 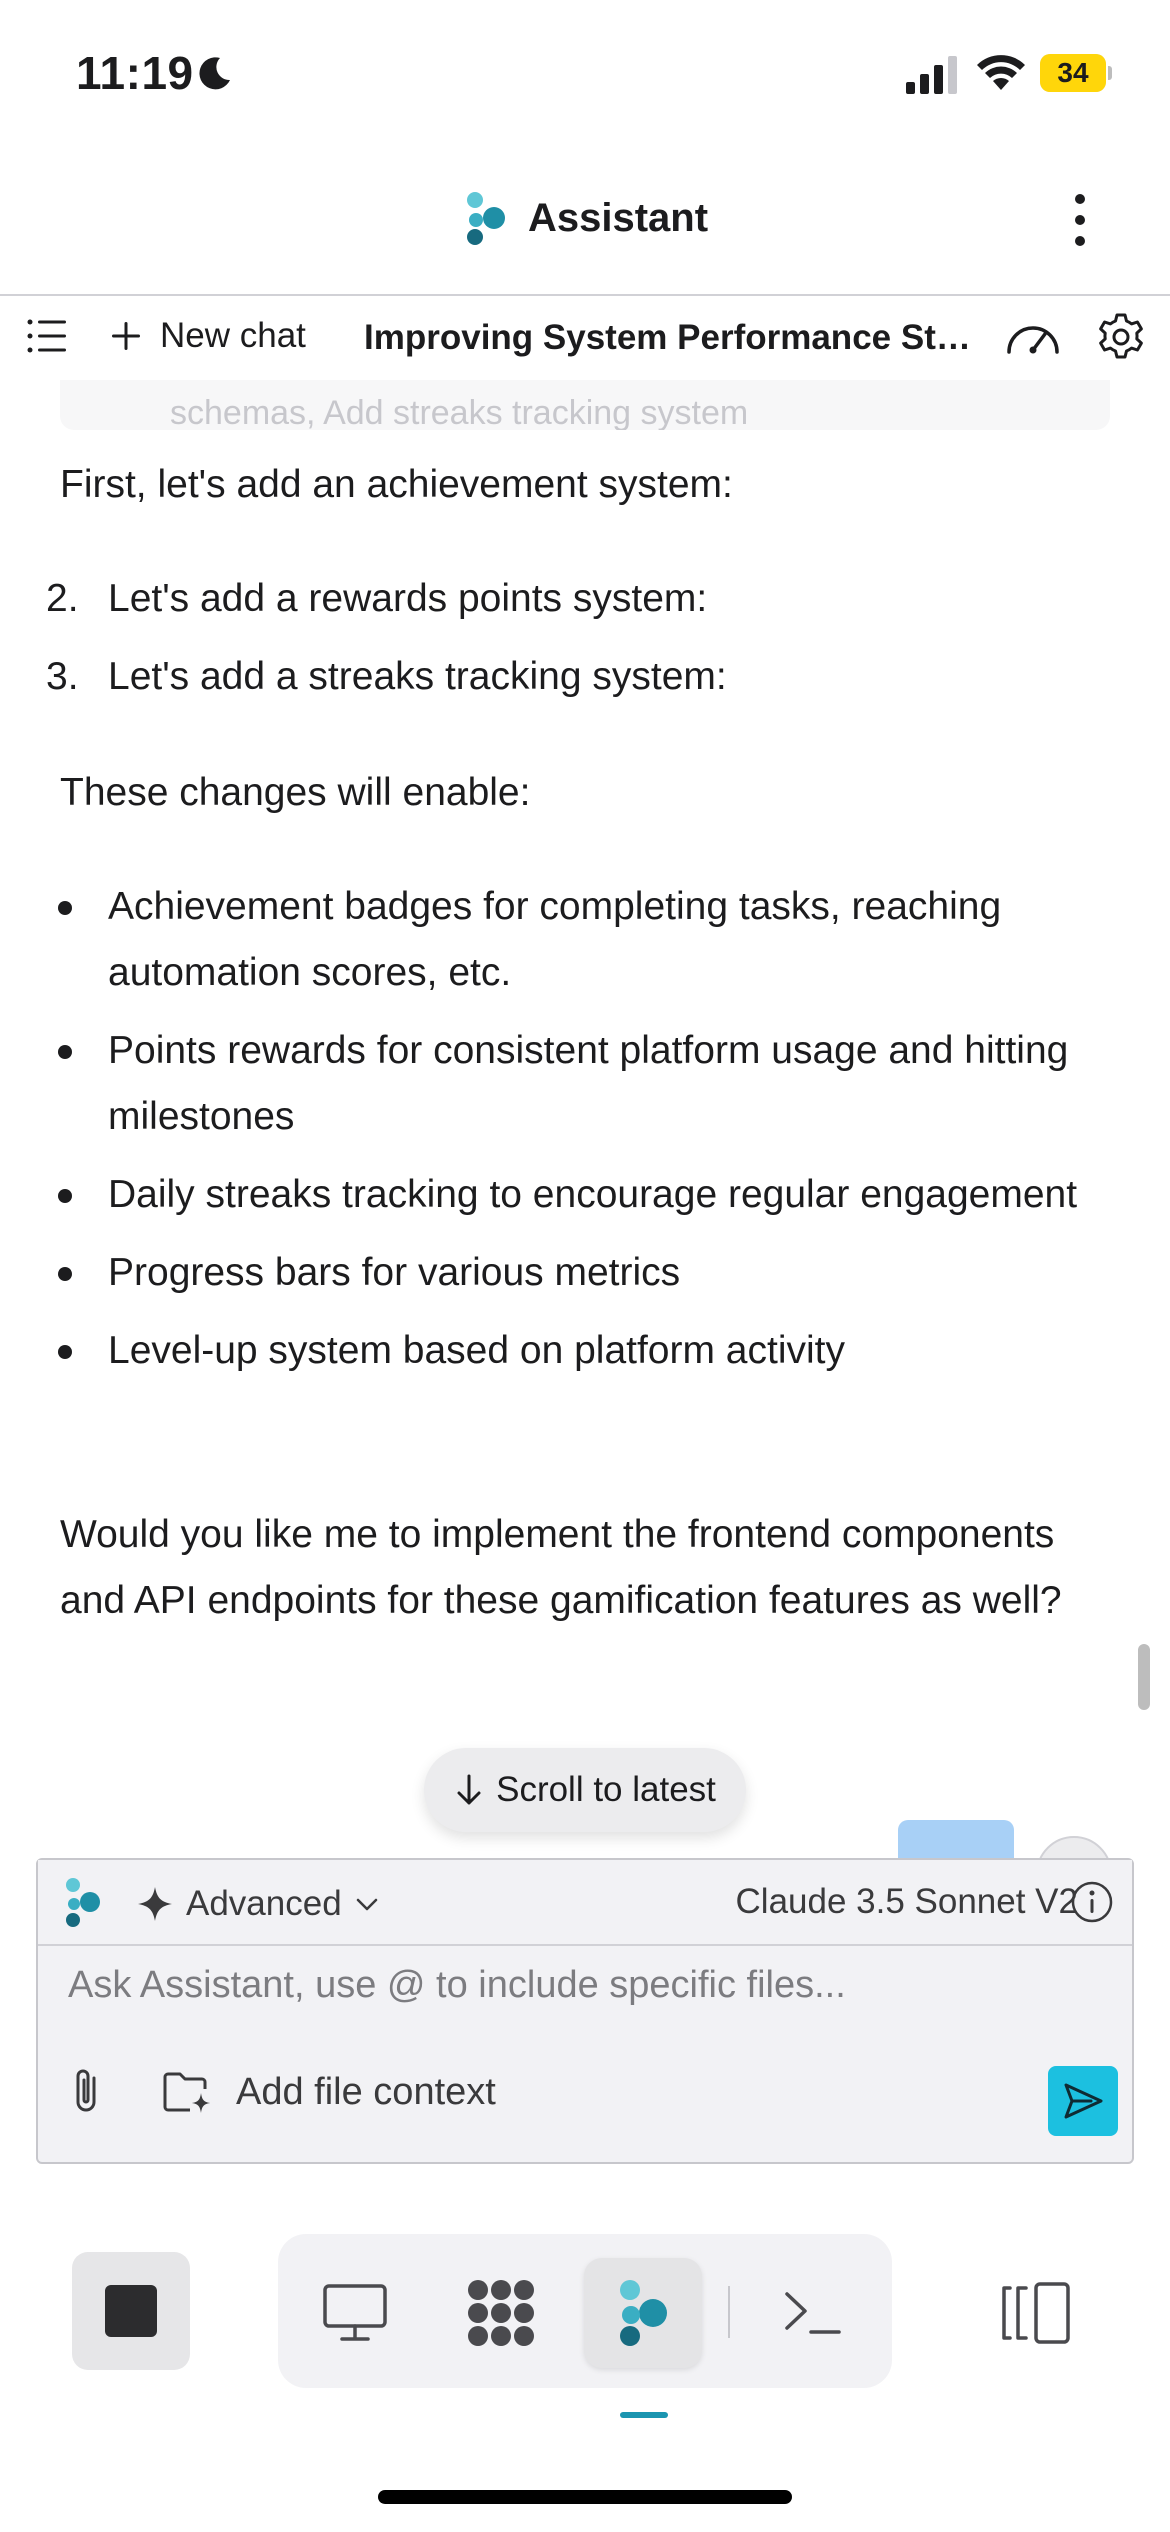 I want to click on split-panel-icon, so click(x=1035, y=2313).